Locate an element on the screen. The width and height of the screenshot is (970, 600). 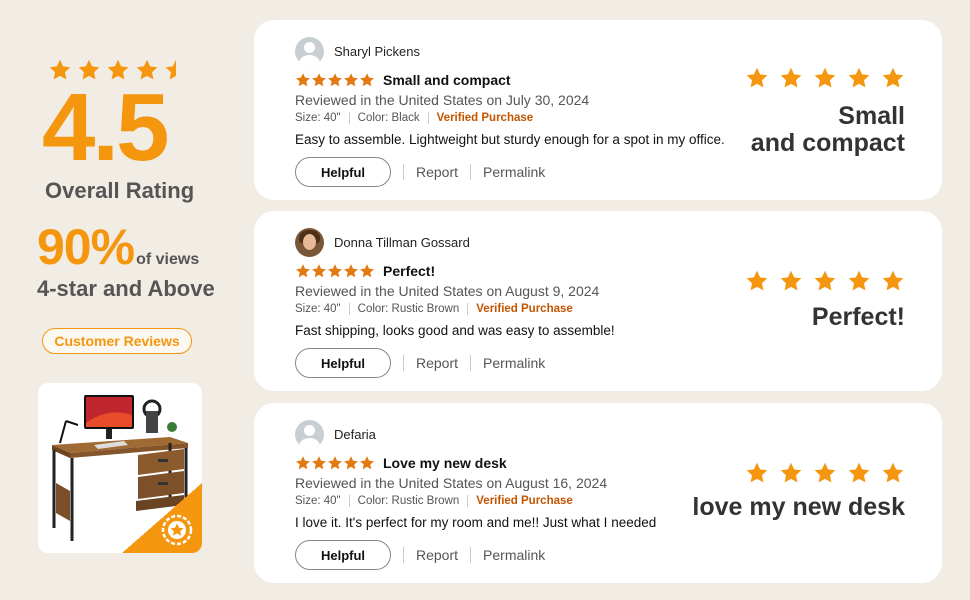
percent-suffix: of views is located at coordinates (168, 259).